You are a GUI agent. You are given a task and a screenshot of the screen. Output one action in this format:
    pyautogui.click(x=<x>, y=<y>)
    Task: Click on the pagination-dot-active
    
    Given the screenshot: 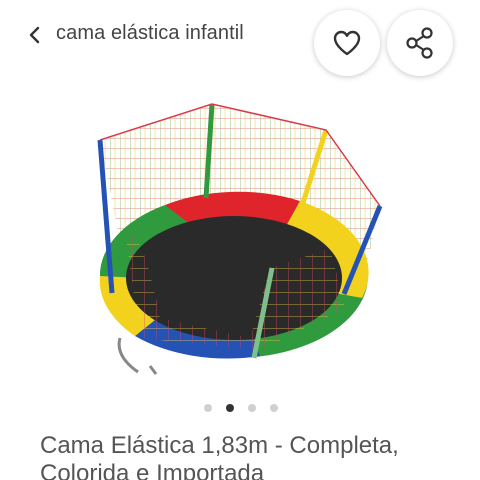 What is the action you would take?
    pyautogui.click(x=230, y=408)
    